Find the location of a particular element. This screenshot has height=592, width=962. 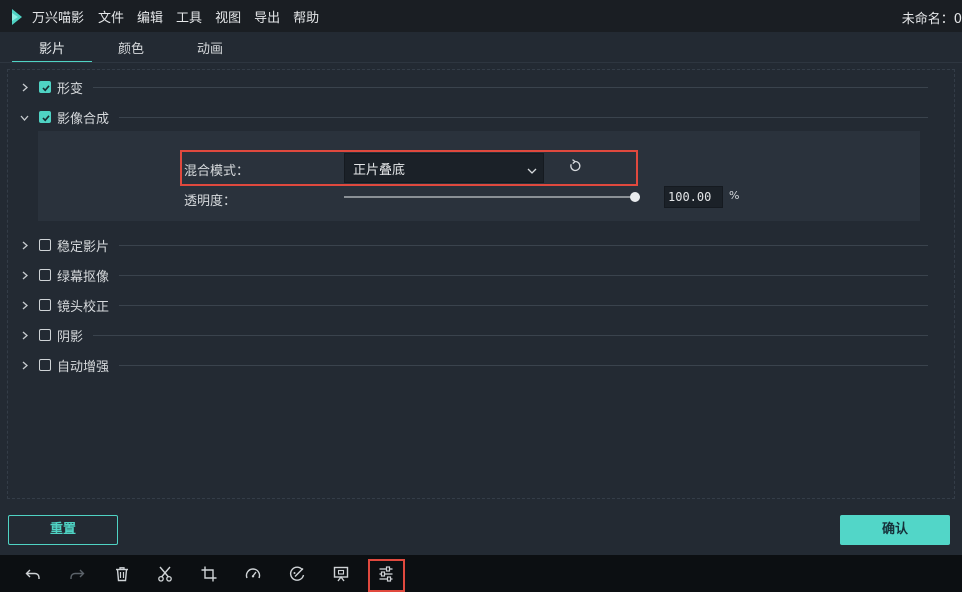

undo-icon is located at coordinates (33, 574).